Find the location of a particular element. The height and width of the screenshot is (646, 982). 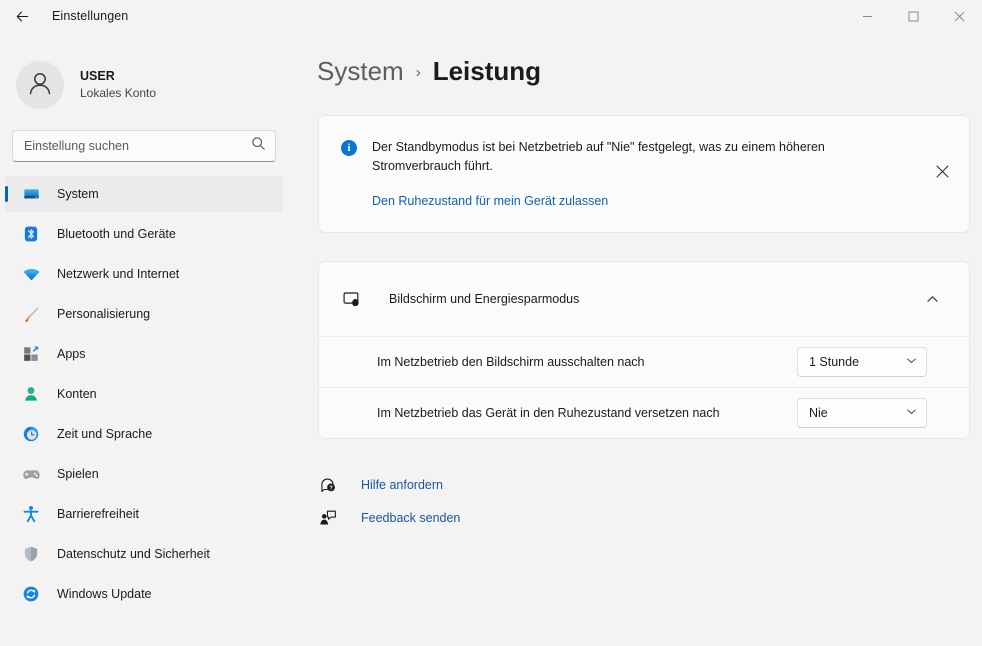

help-link-label: Feedback senden is located at coordinates (411, 517).